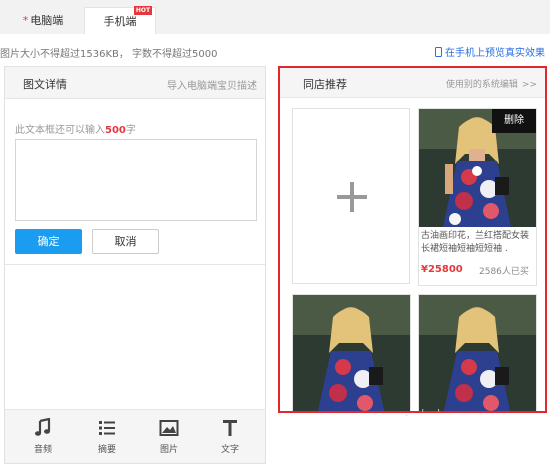 The image size is (550, 470). I want to click on content-toolbar: 音频 摘要 图片 文字, so click(135, 436).